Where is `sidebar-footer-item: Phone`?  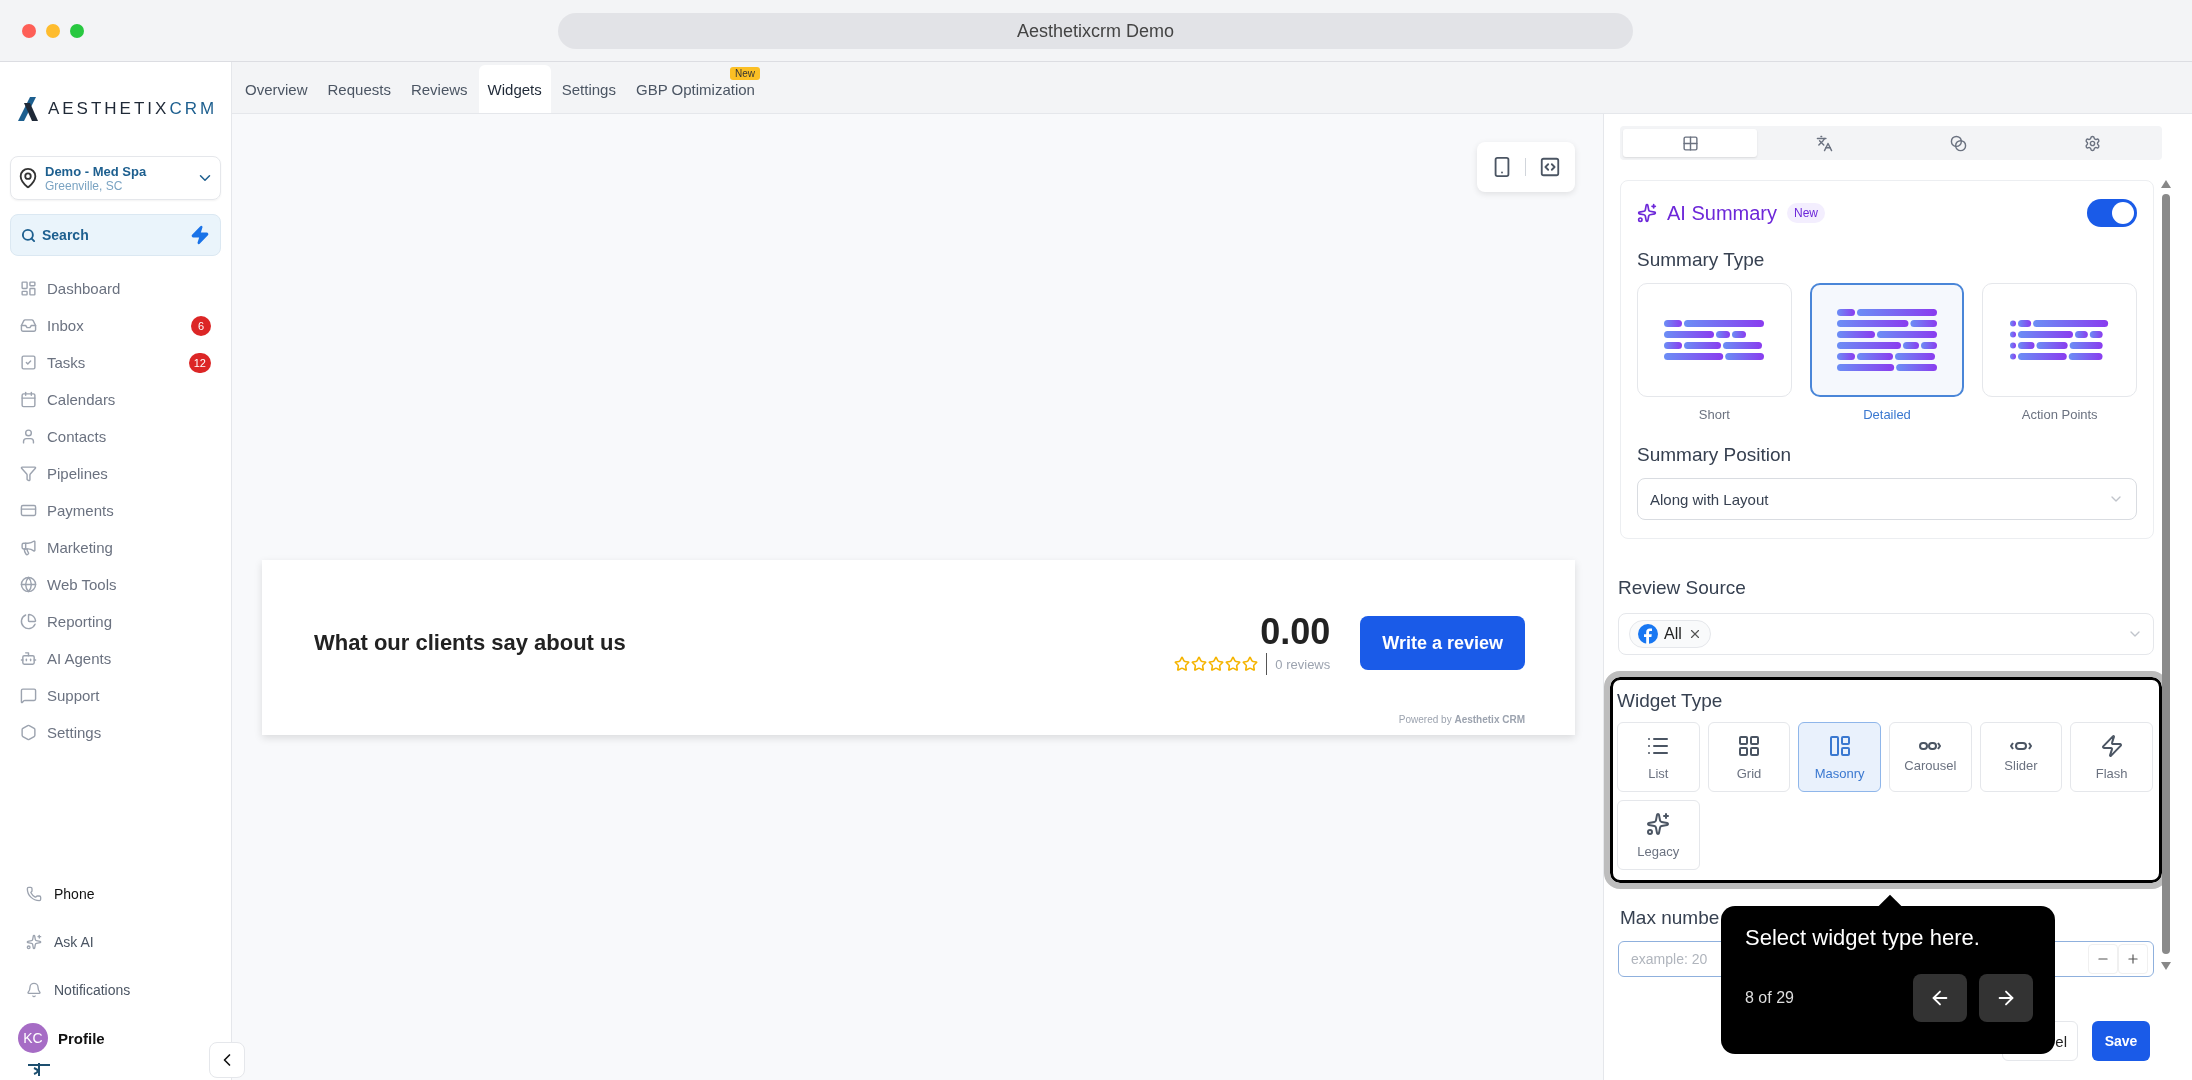 sidebar-footer-item: Phone is located at coordinates (115, 894).